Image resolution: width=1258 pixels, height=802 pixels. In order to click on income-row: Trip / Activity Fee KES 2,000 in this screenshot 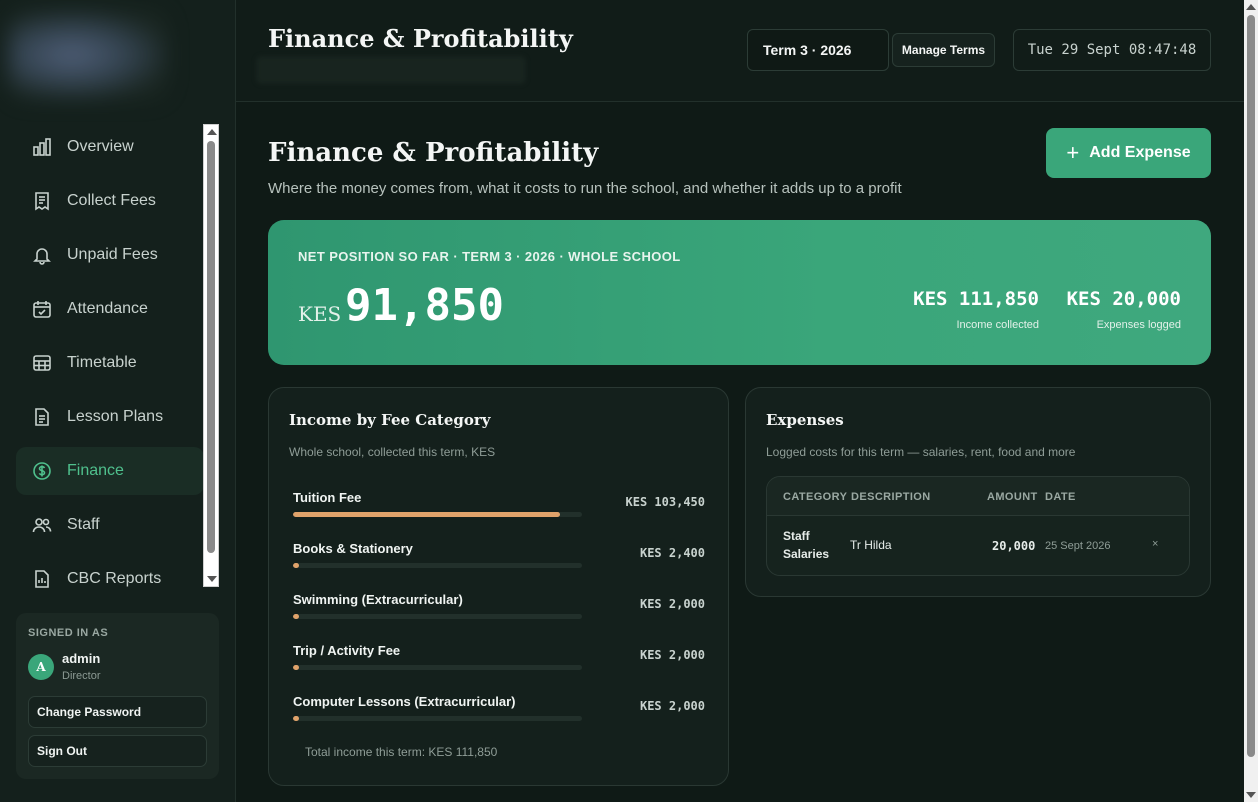, I will do `click(499, 668)`.